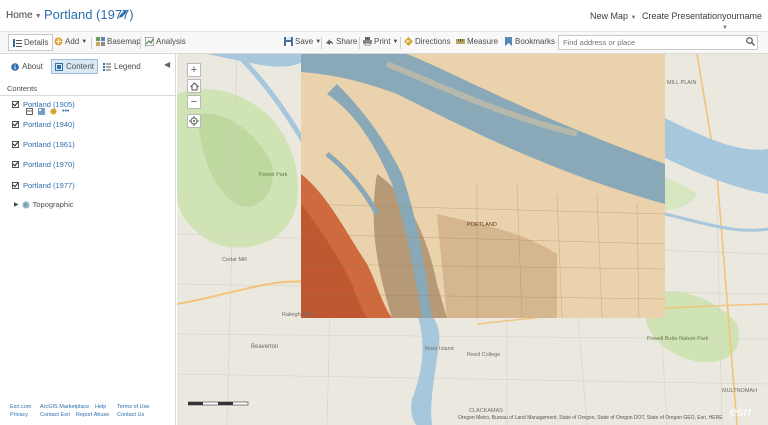  I want to click on footer-link: Esri.com, so click(20, 407).